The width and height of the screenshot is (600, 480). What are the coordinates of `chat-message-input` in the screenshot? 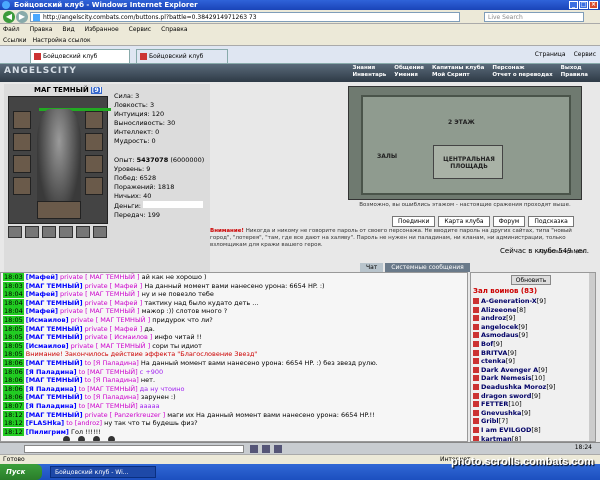 It's located at (134, 449).